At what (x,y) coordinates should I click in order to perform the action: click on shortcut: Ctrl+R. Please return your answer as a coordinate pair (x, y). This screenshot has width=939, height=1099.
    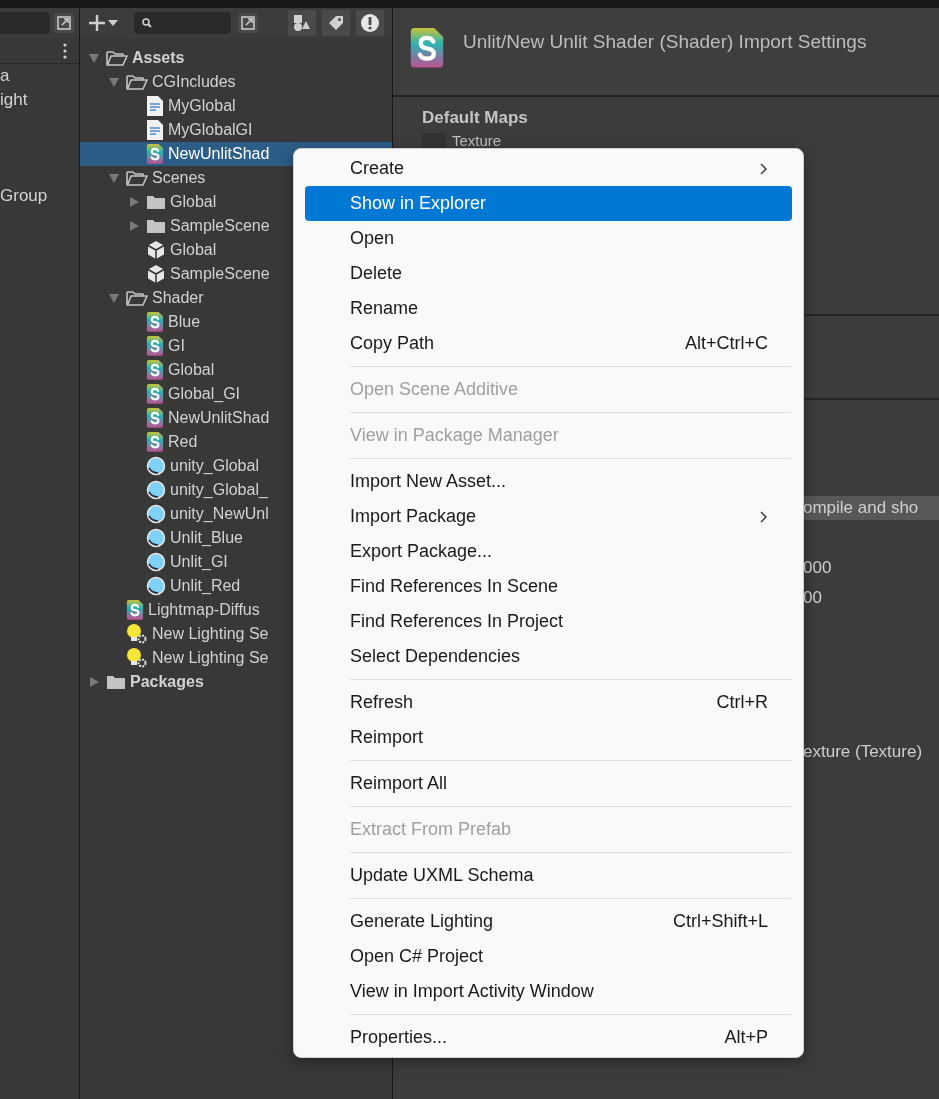
    Looking at the image, I should click on (742, 702).